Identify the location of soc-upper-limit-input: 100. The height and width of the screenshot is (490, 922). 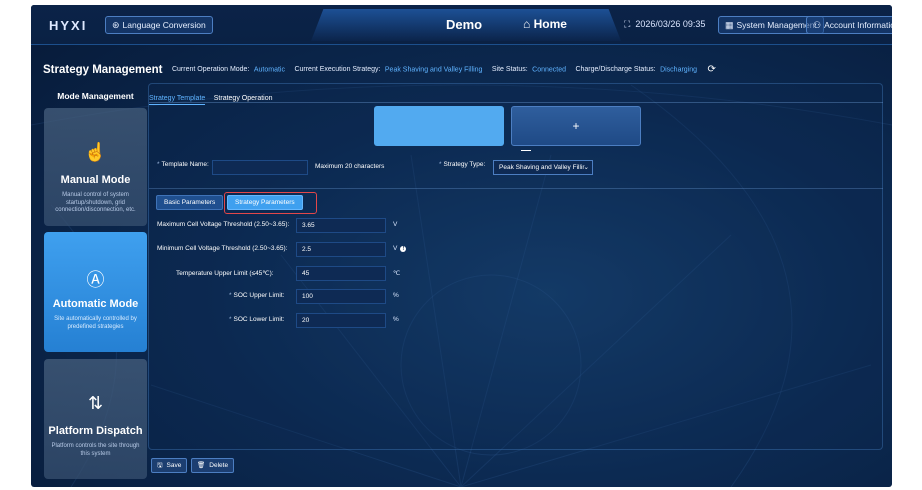
(341, 296).